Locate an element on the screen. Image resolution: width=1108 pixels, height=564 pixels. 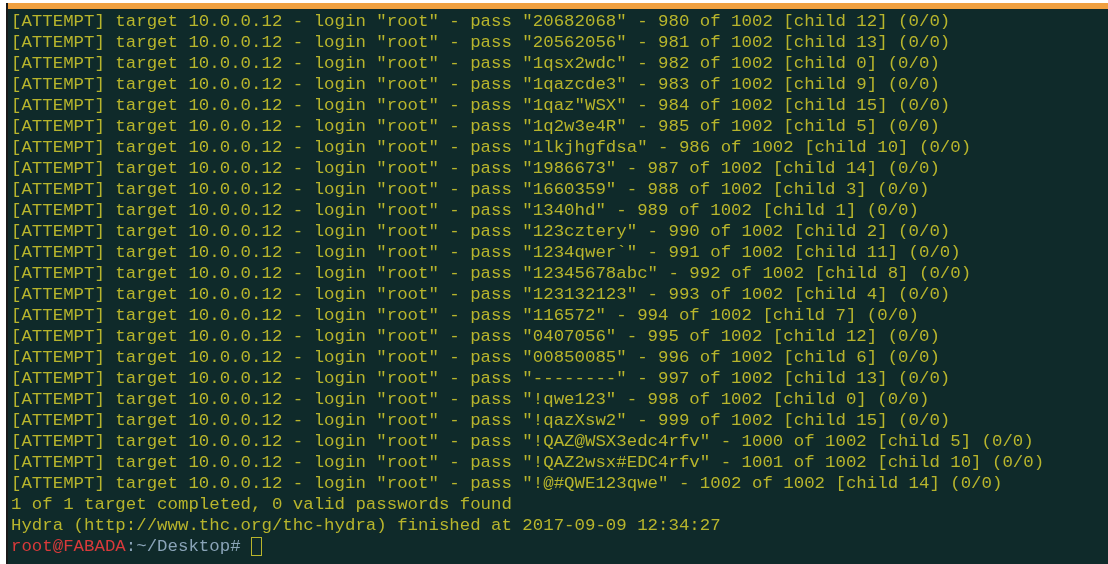
terminal-line: [ATTEMPT] target 10.0.0.12 - login "root" - pass "123cztery" - 990 of 1002 [child 2] (0/0) is located at coordinates (481, 231).